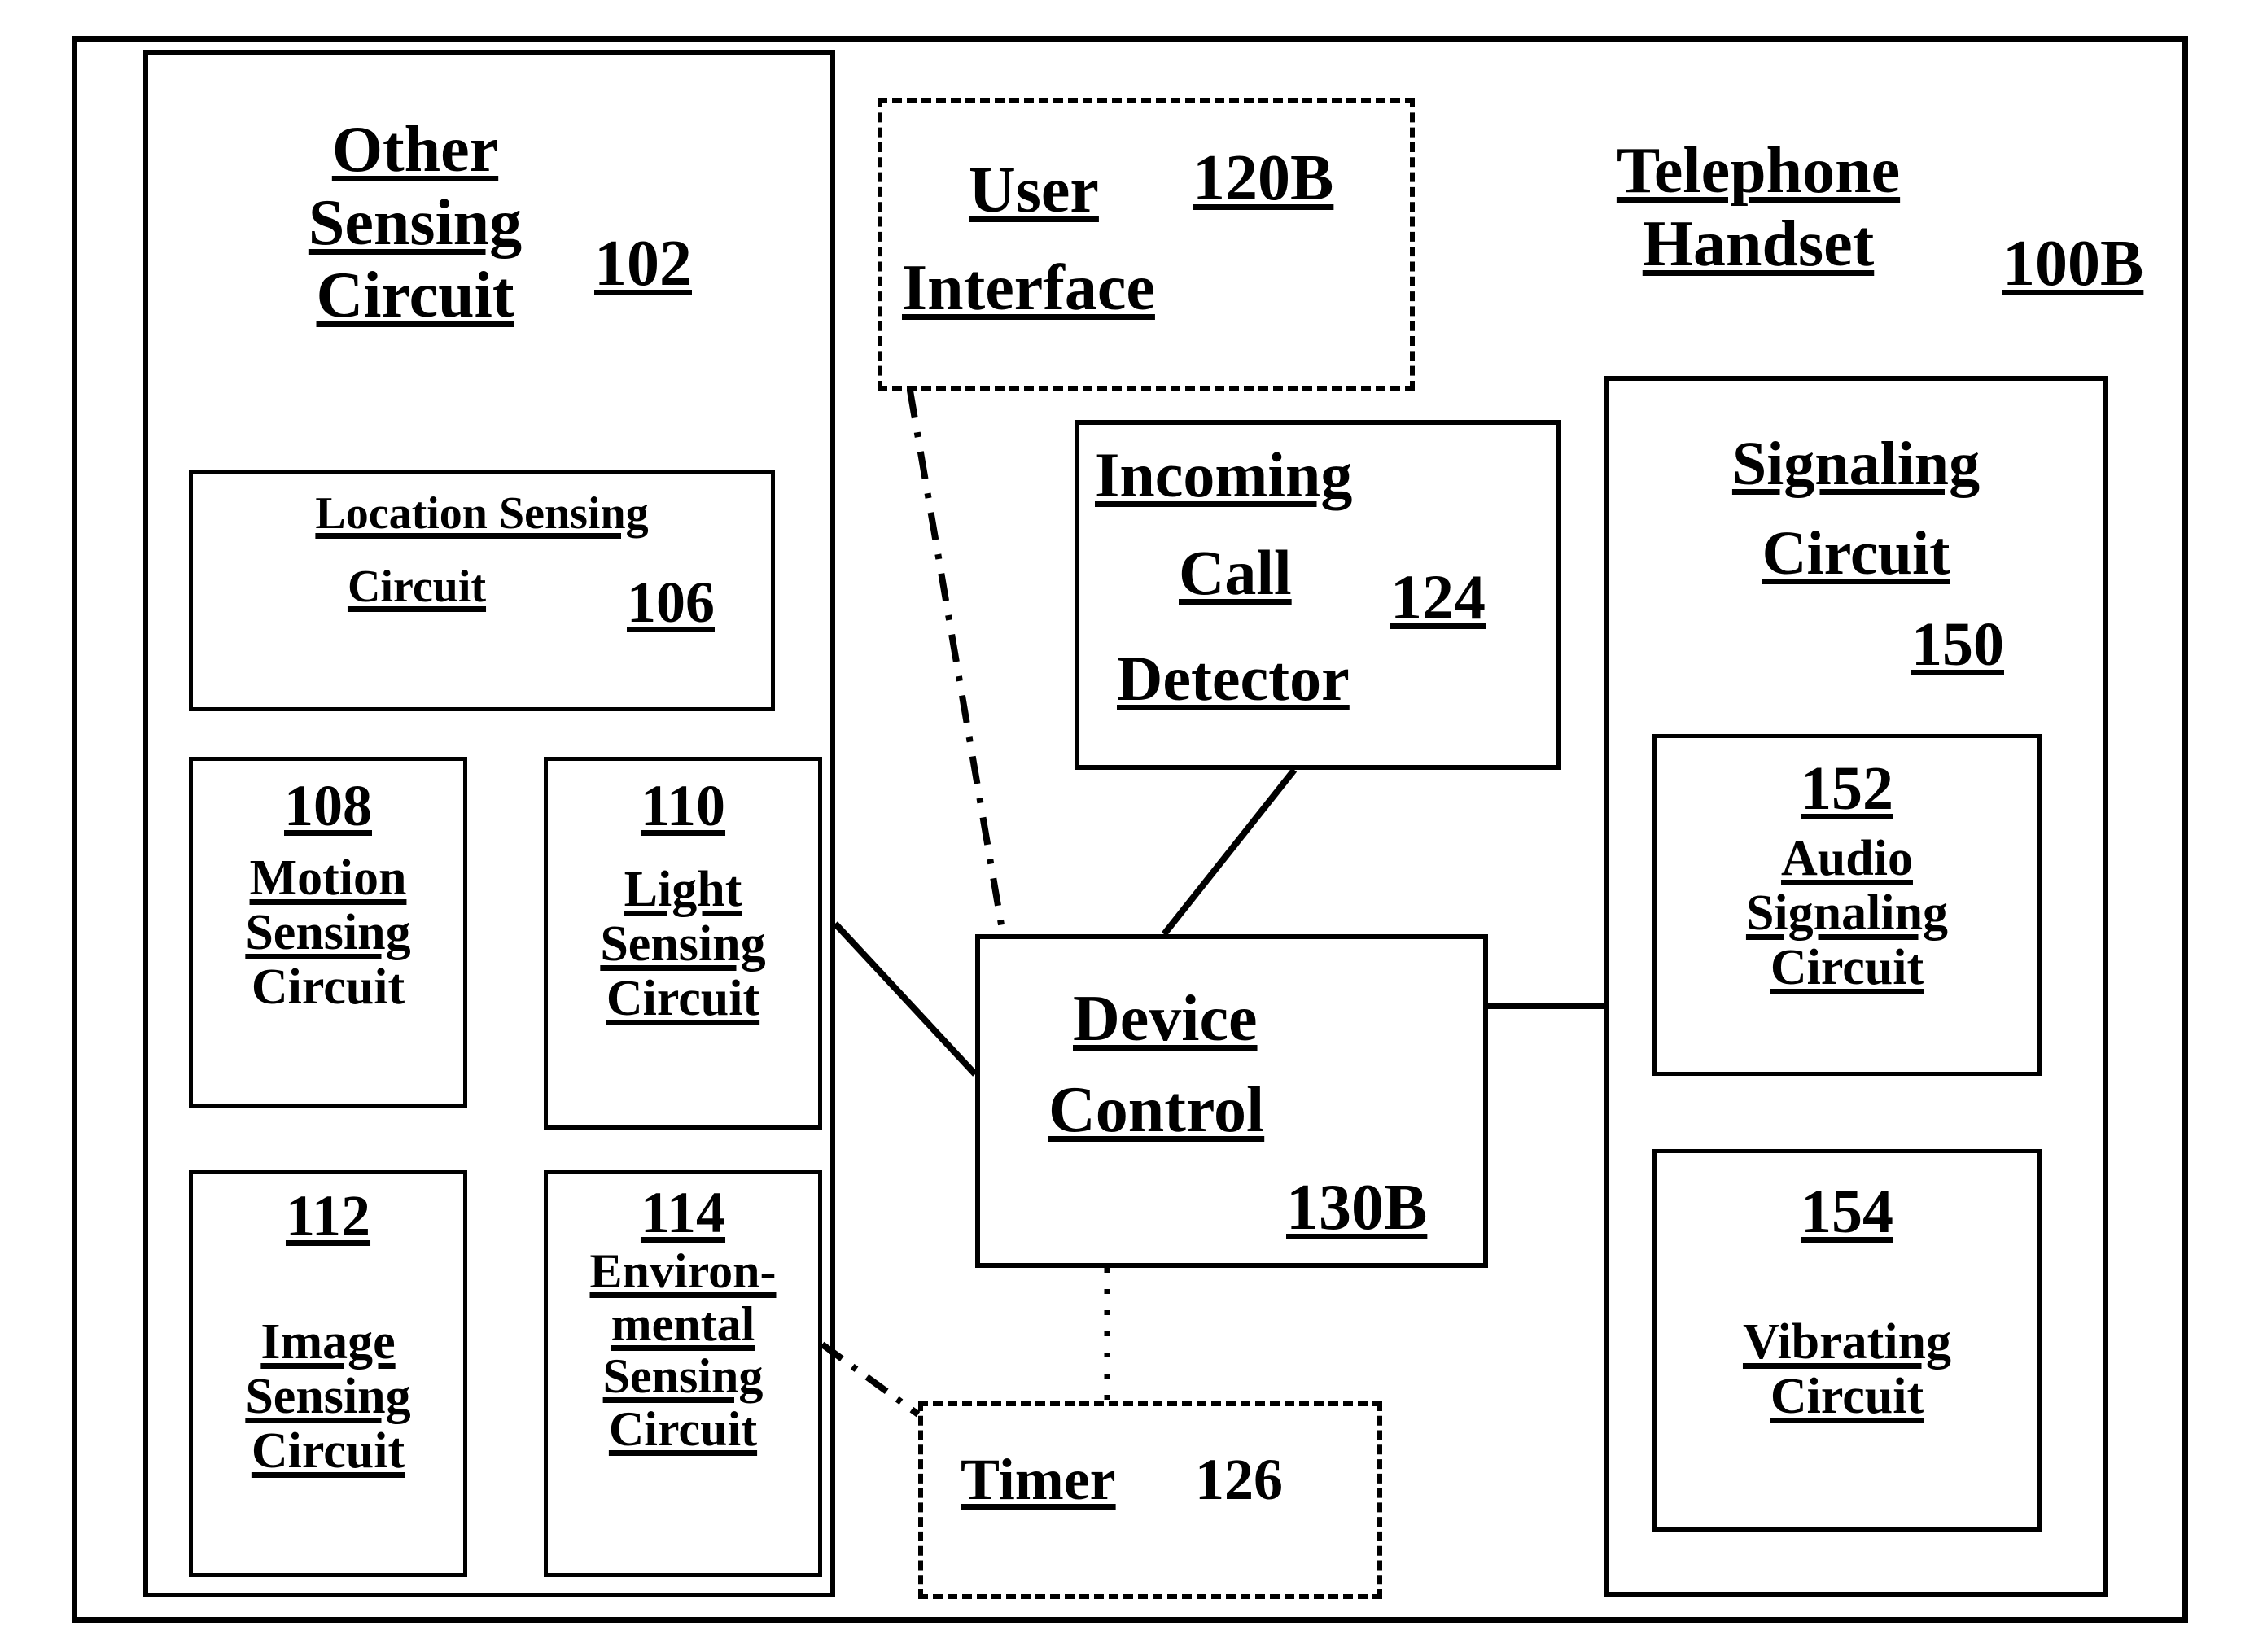 The image size is (2241, 1652). Describe the element at coordinates (1357, 1207) in the screenshot. I see `device-control-ref: 130B` at that location.